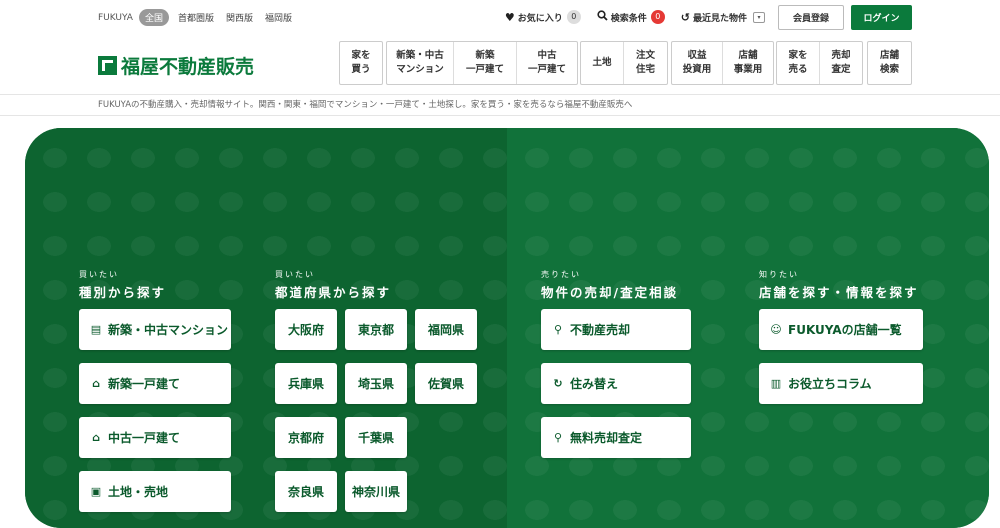 The width and height of the screenshot is (1000, 528). Describe the element at coordinates (96, 491) in the screenshot. I see `land-icon: ▣` at that location.